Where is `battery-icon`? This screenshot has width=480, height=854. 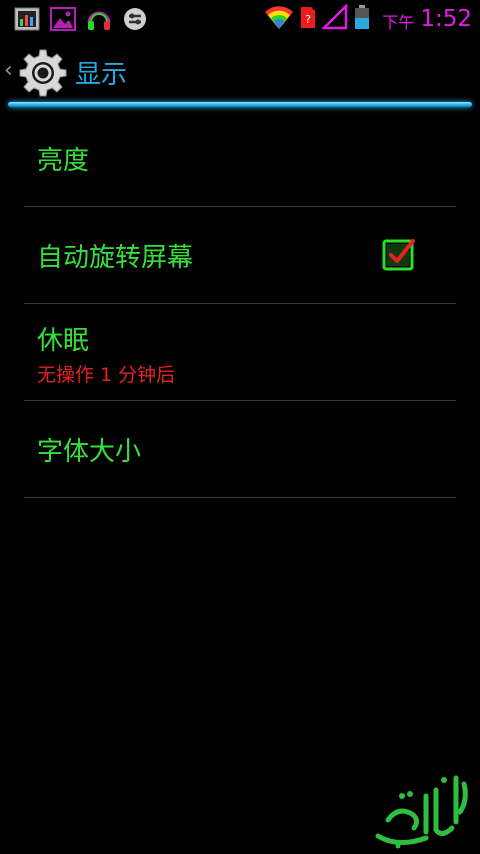 battery-icon is located at coordinates (362, 19).